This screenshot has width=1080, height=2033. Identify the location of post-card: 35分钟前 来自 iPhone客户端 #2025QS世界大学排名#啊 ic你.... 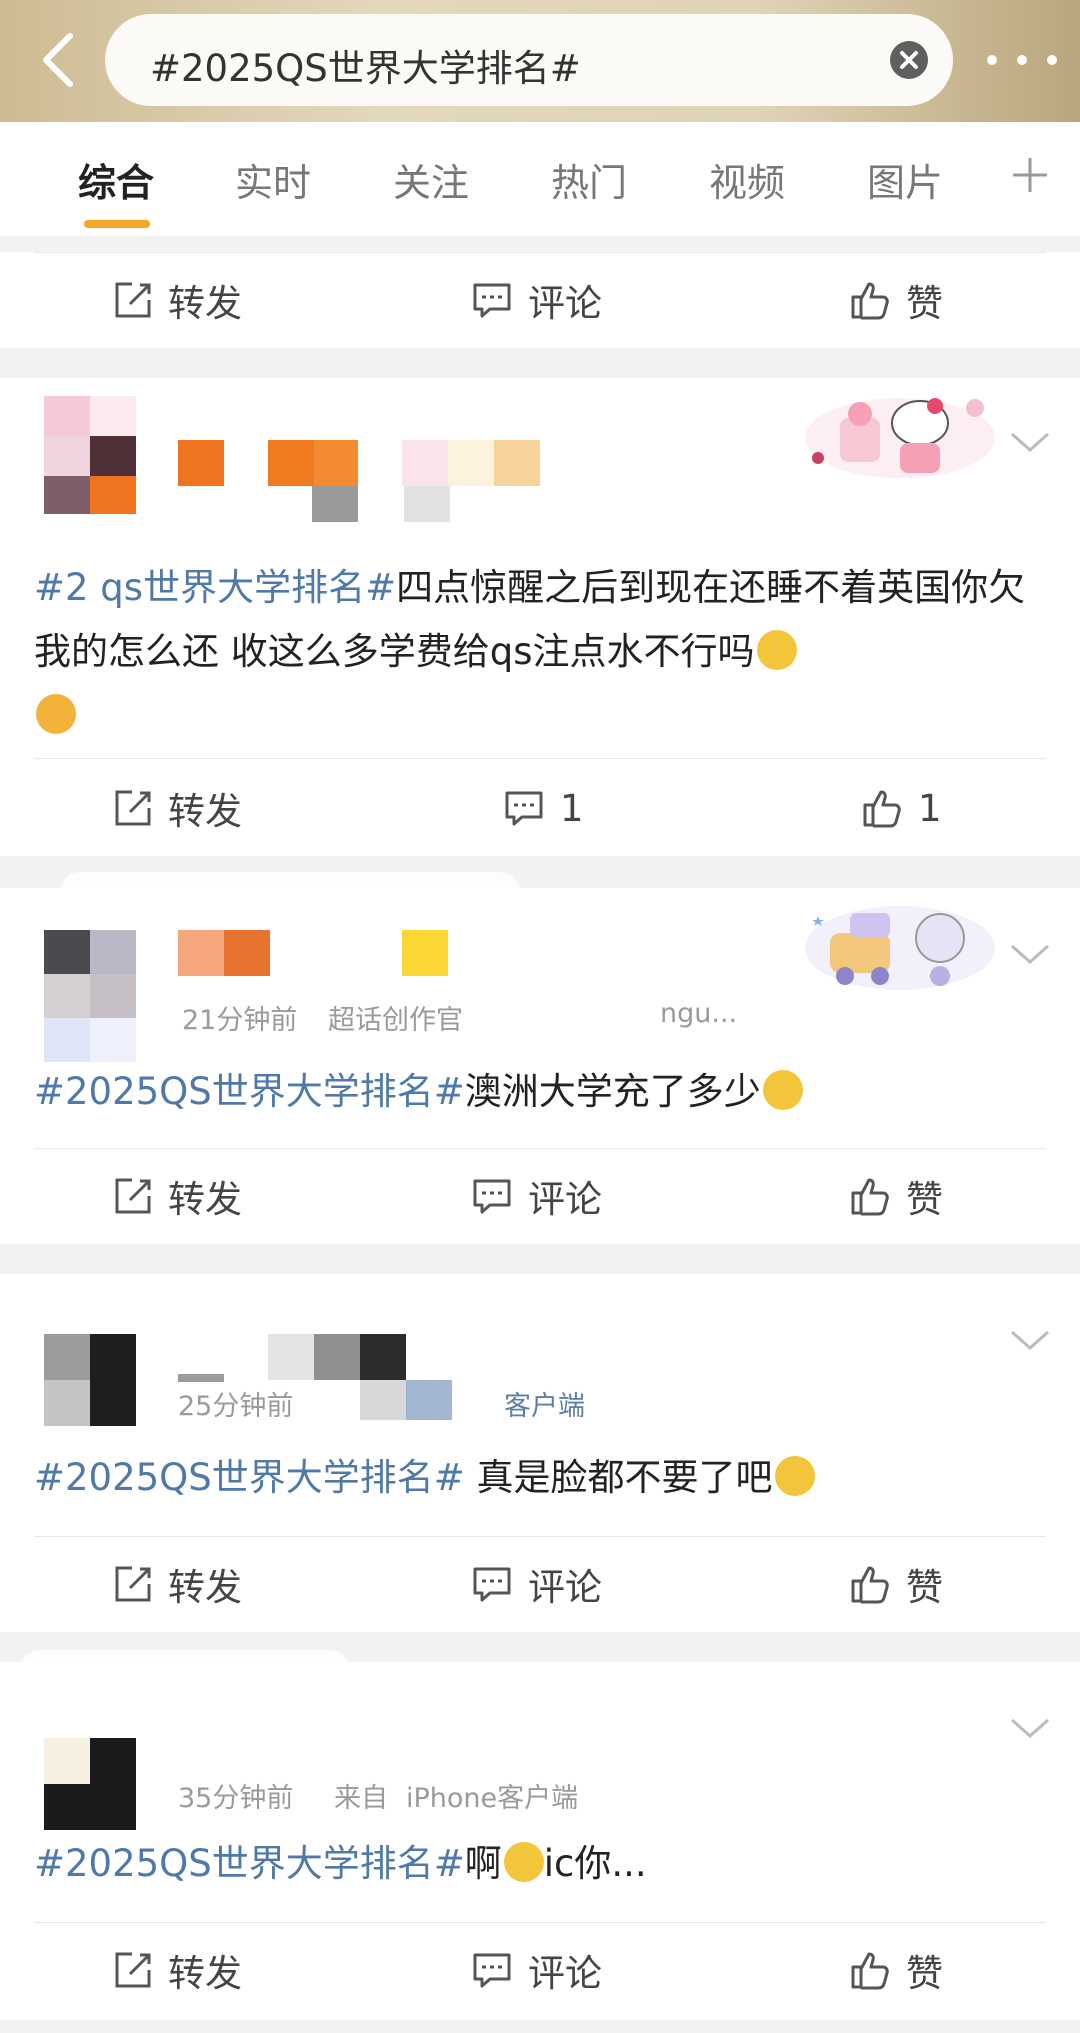
(540, 1786).